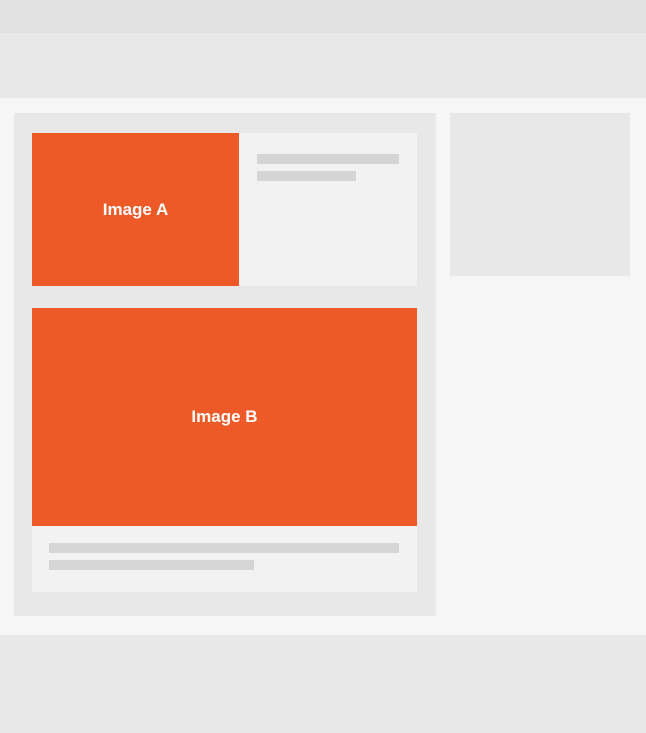 Image resolution: width=646 pixels, height=733 pixels. What do you see at coordinates (323, 65) in the screenshot?
I see `header-band` at bounding box center [323, 65].